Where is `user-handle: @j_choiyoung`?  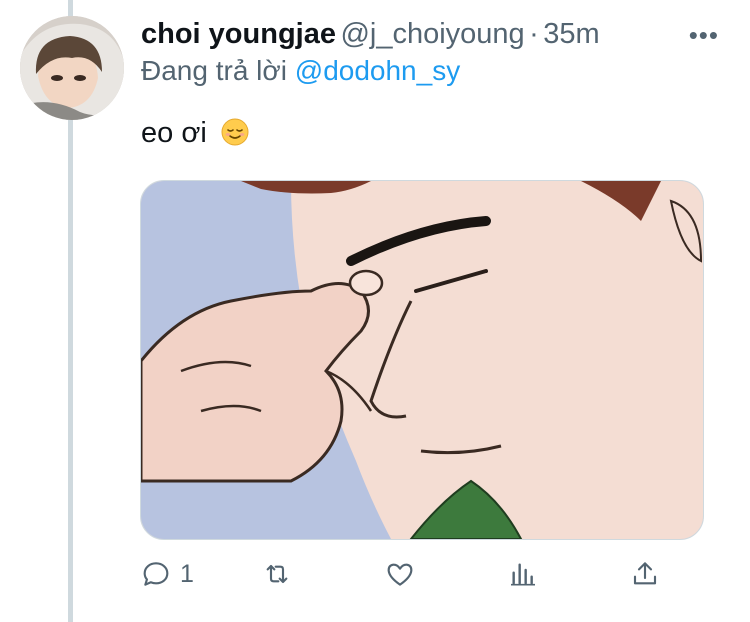
user-handle: @j_choiyoung is located at coordinates (432, 34).